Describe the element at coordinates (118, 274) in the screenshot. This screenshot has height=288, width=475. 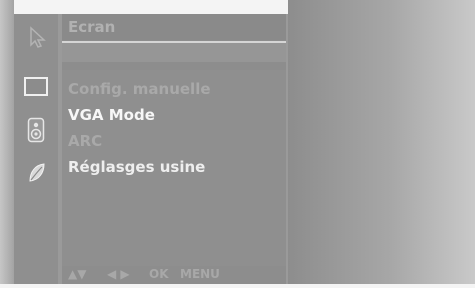
I see `left-right-arrows-icon: ◀ ▶` at that location.